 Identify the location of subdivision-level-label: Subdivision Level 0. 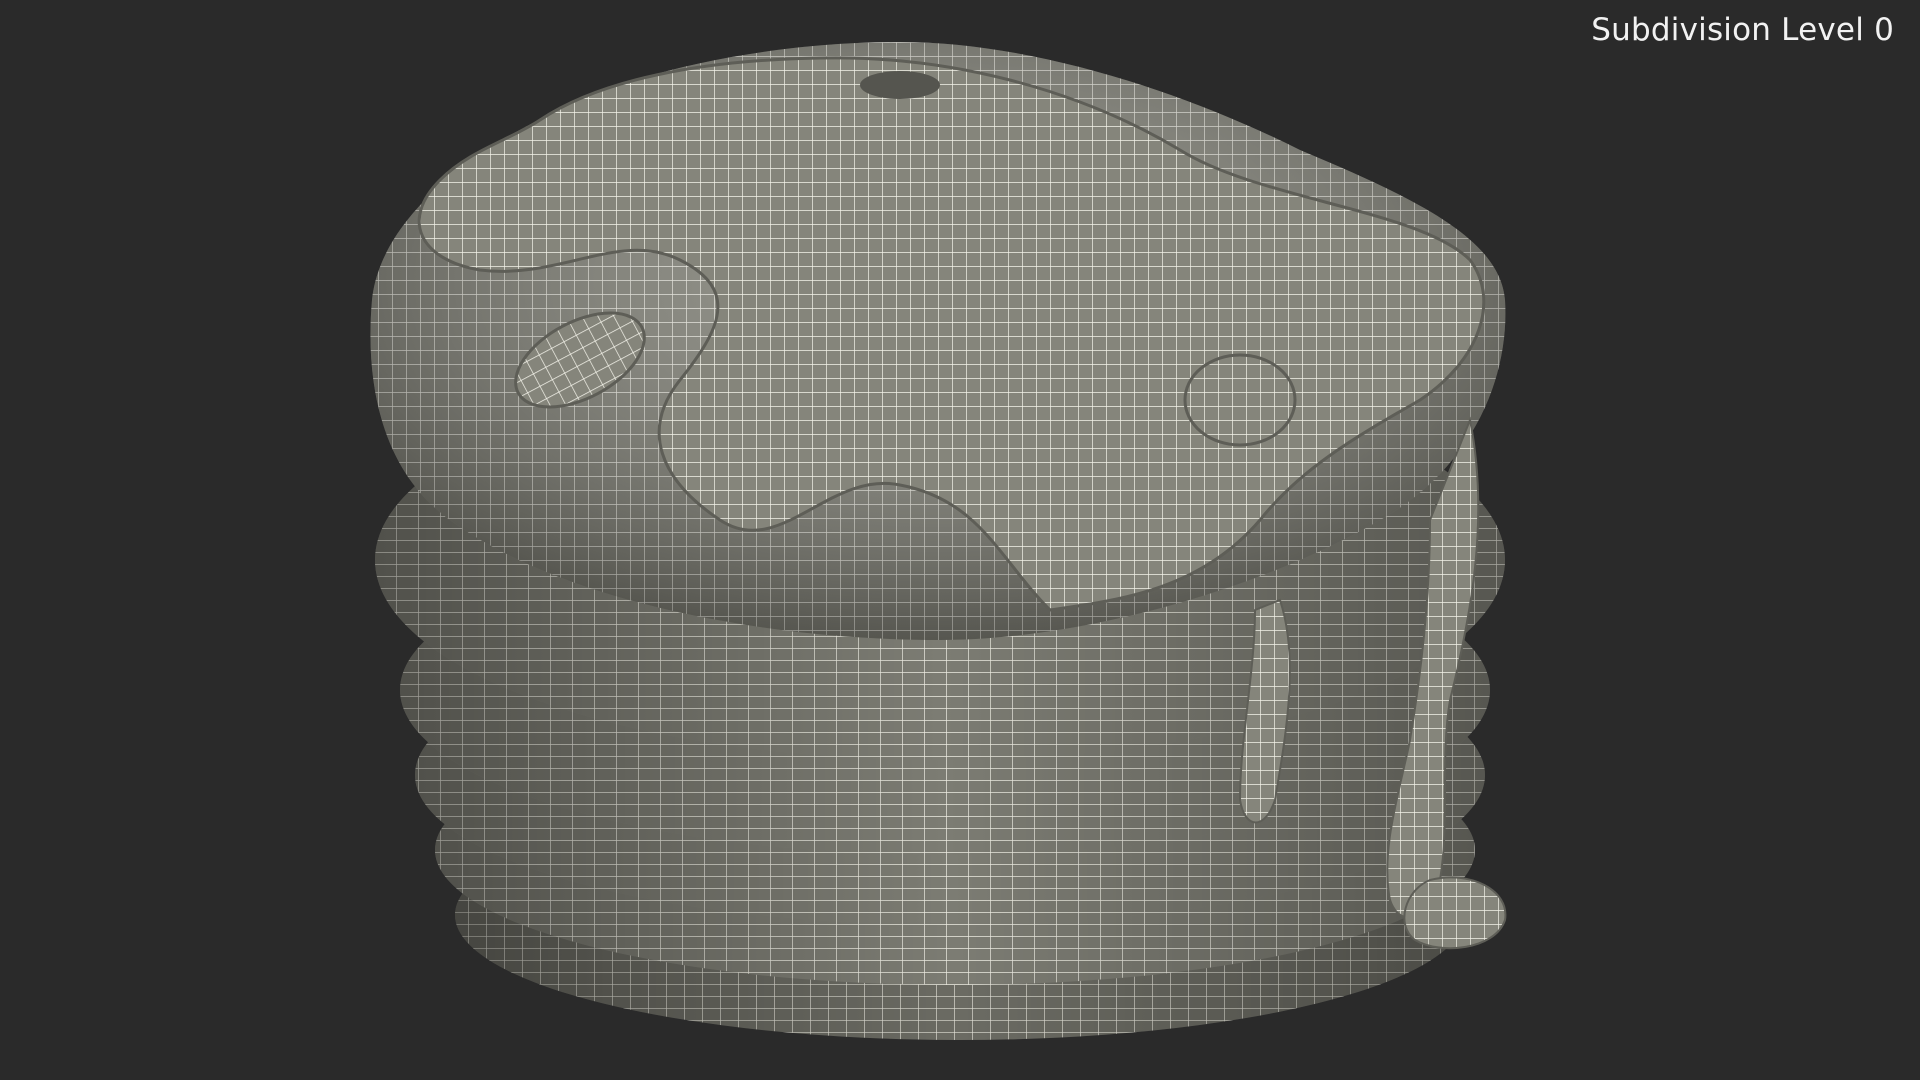
(1742, 30).